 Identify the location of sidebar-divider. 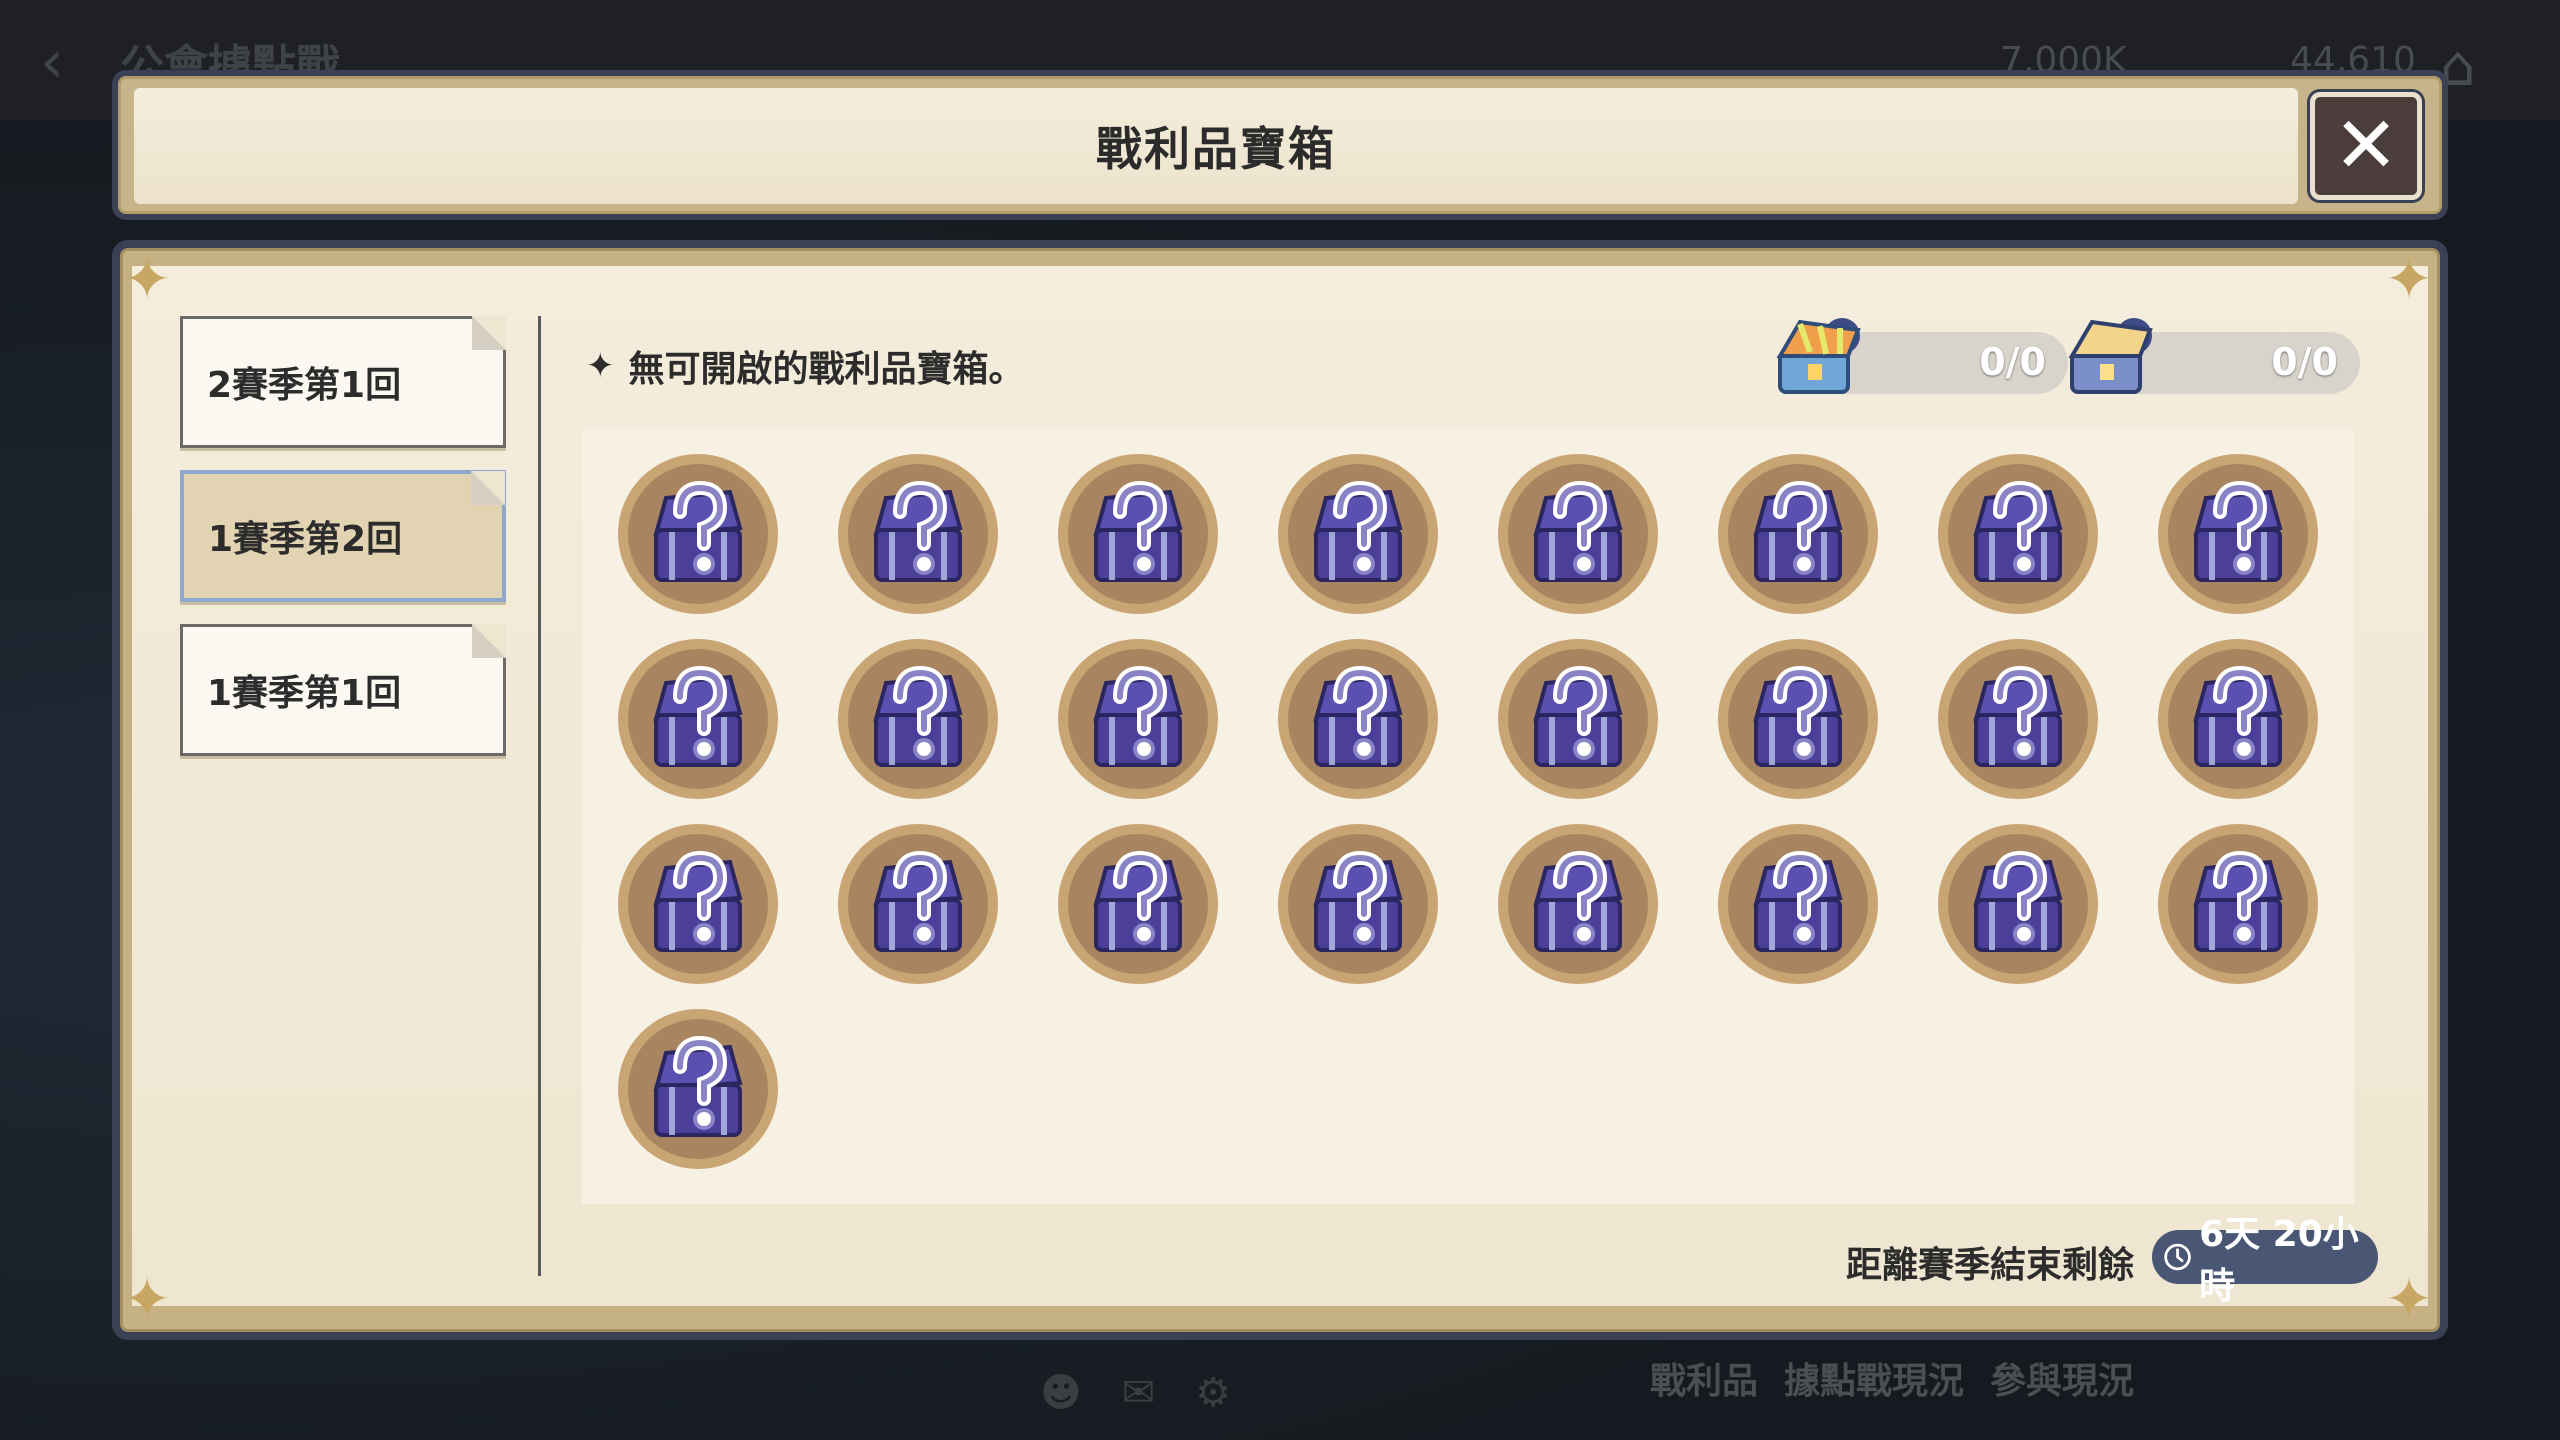
(539, 796).